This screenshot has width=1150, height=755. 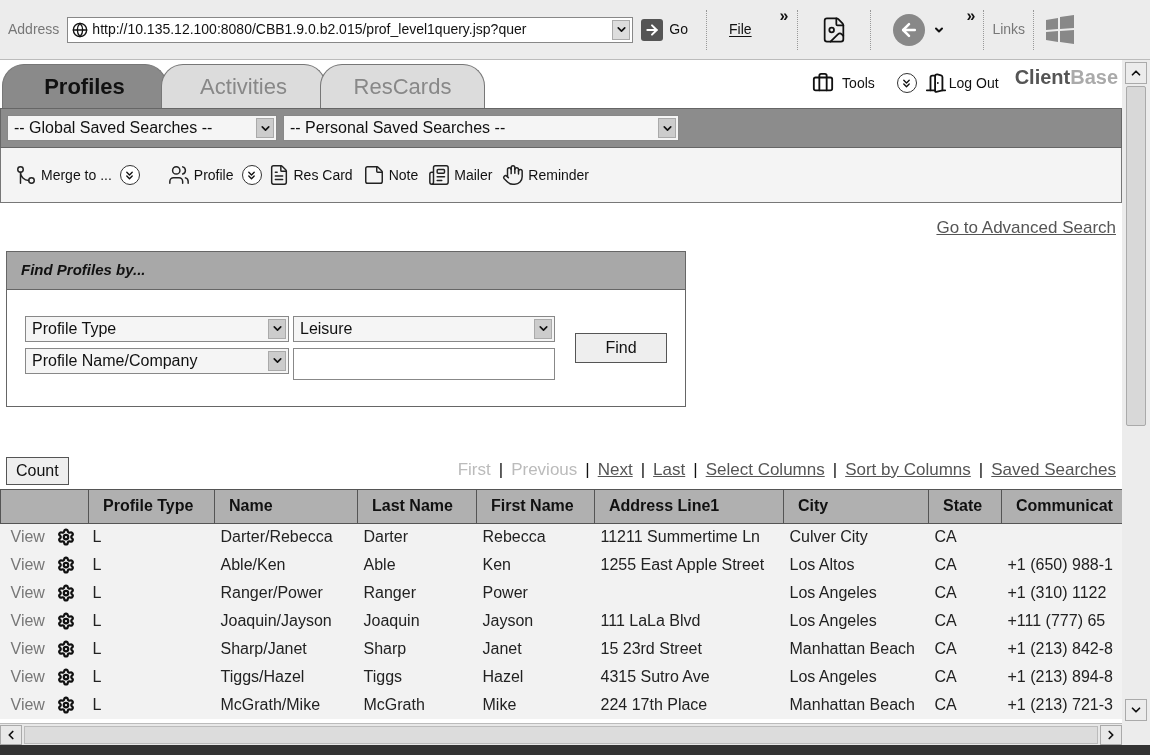 What do you see at coordinates (1061, 677) in the screenshot?
I see `table-cell: +1 (213) 894-8` at bounding box center [1061, 677].